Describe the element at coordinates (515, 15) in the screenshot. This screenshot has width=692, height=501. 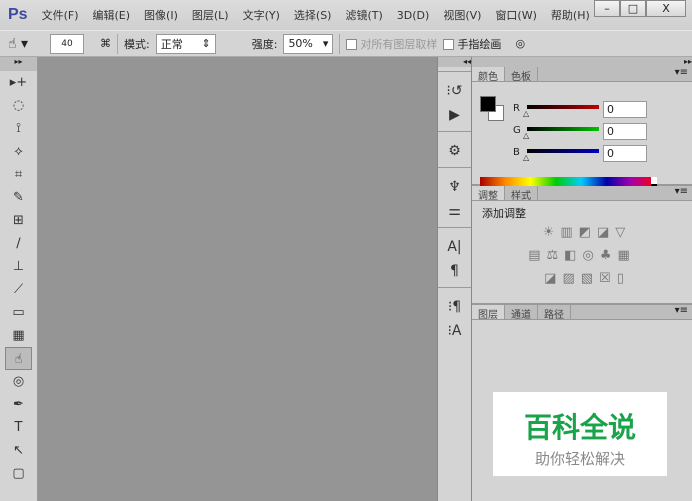
I see `menu-window: 窗口(W)` at that location.